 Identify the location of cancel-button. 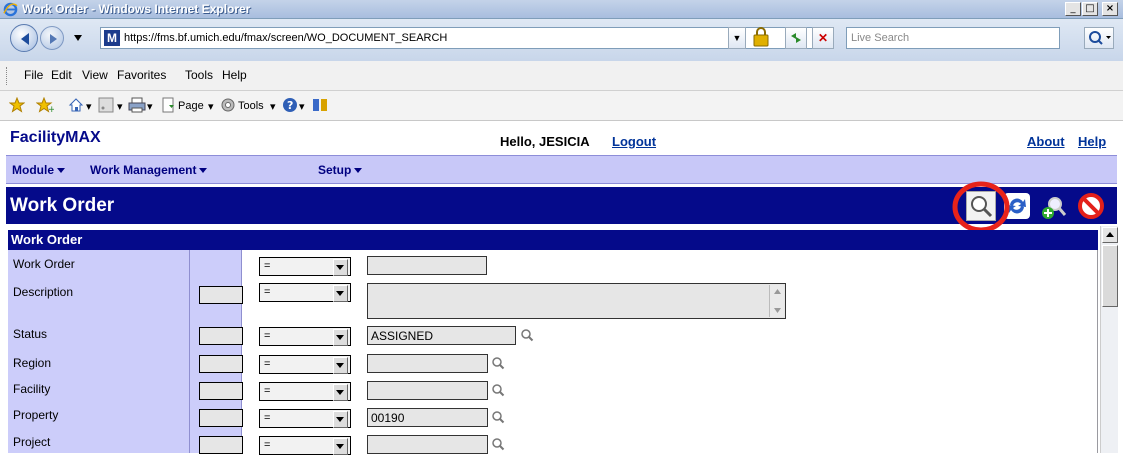
(1091, 206).